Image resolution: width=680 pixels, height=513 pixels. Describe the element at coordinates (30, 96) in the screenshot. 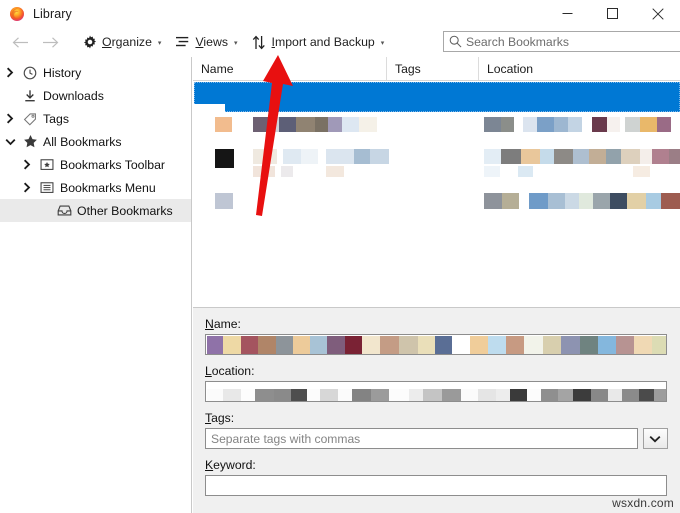

I see `download-icon` at that location.